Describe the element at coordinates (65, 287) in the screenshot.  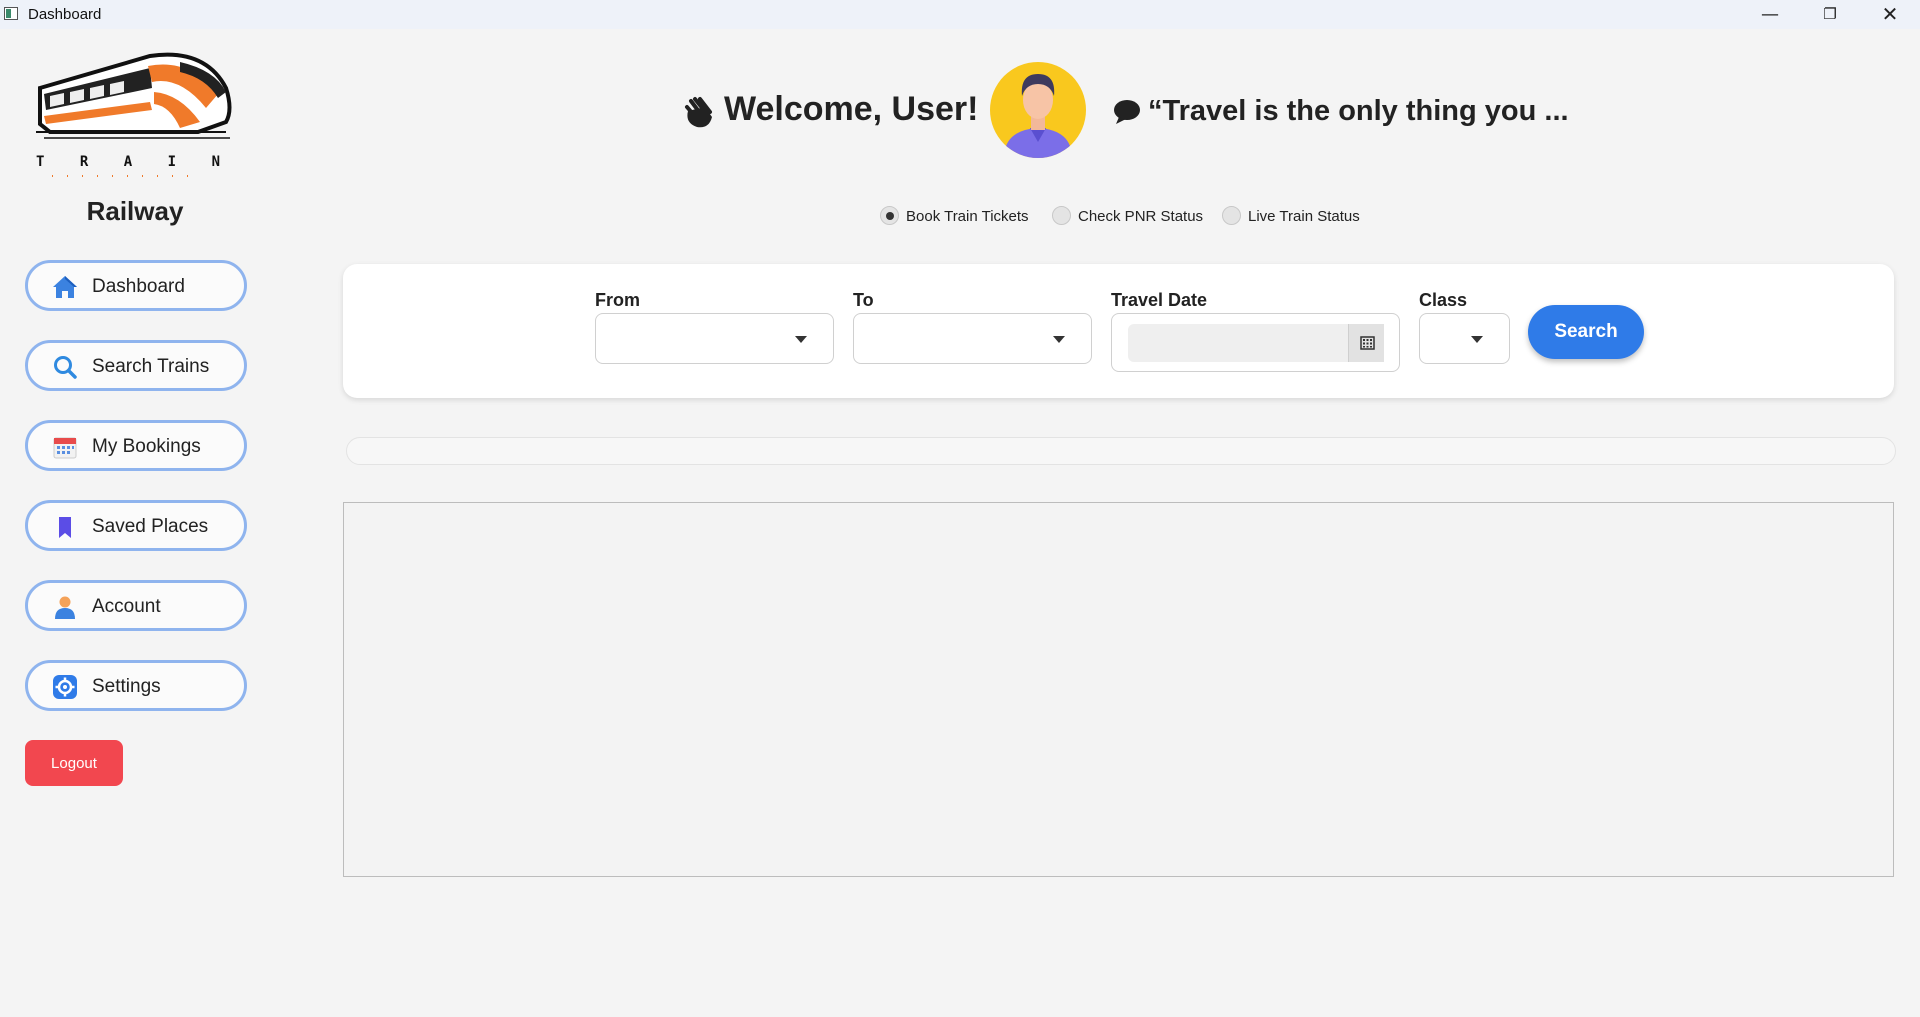
I see `home-icon` at that location.